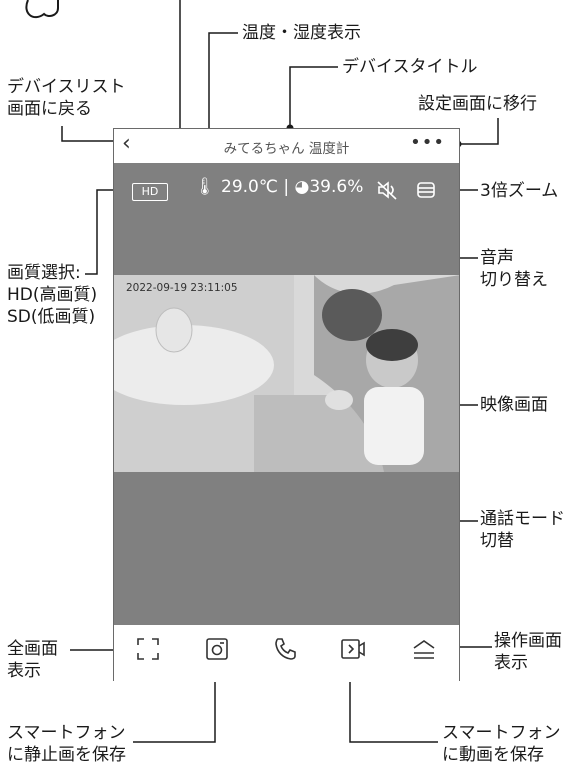 This screenshot has height=769, width=568. I want to click on label-video-screen: 映像画面, so click(514, 405).